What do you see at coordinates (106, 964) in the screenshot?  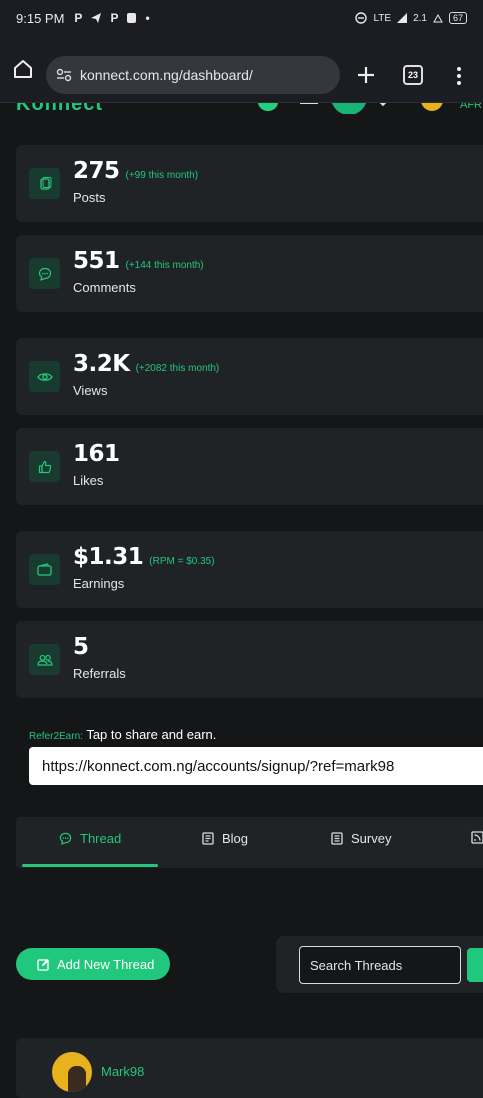 I see `add-thread-label: Add New Thread` at bounding box center [106, 964].